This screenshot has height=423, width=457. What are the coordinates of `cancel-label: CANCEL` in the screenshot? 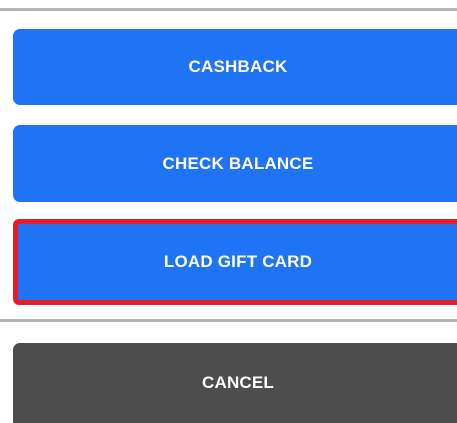 It's located at (238, 382).